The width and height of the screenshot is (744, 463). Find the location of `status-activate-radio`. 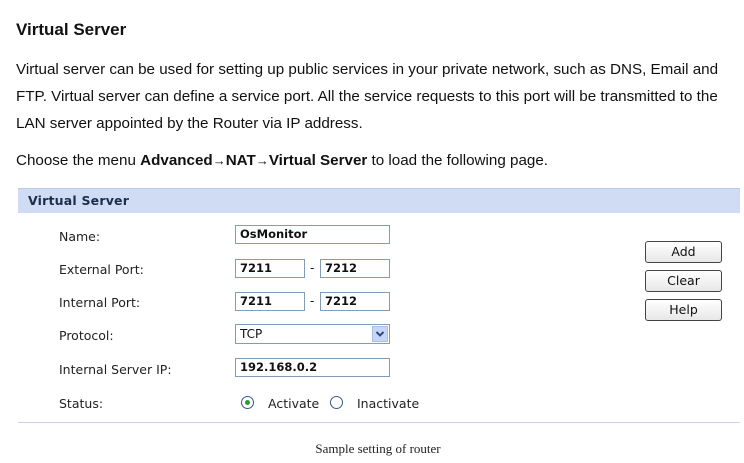

status-activate-radio is located at coordinates (247, 402).